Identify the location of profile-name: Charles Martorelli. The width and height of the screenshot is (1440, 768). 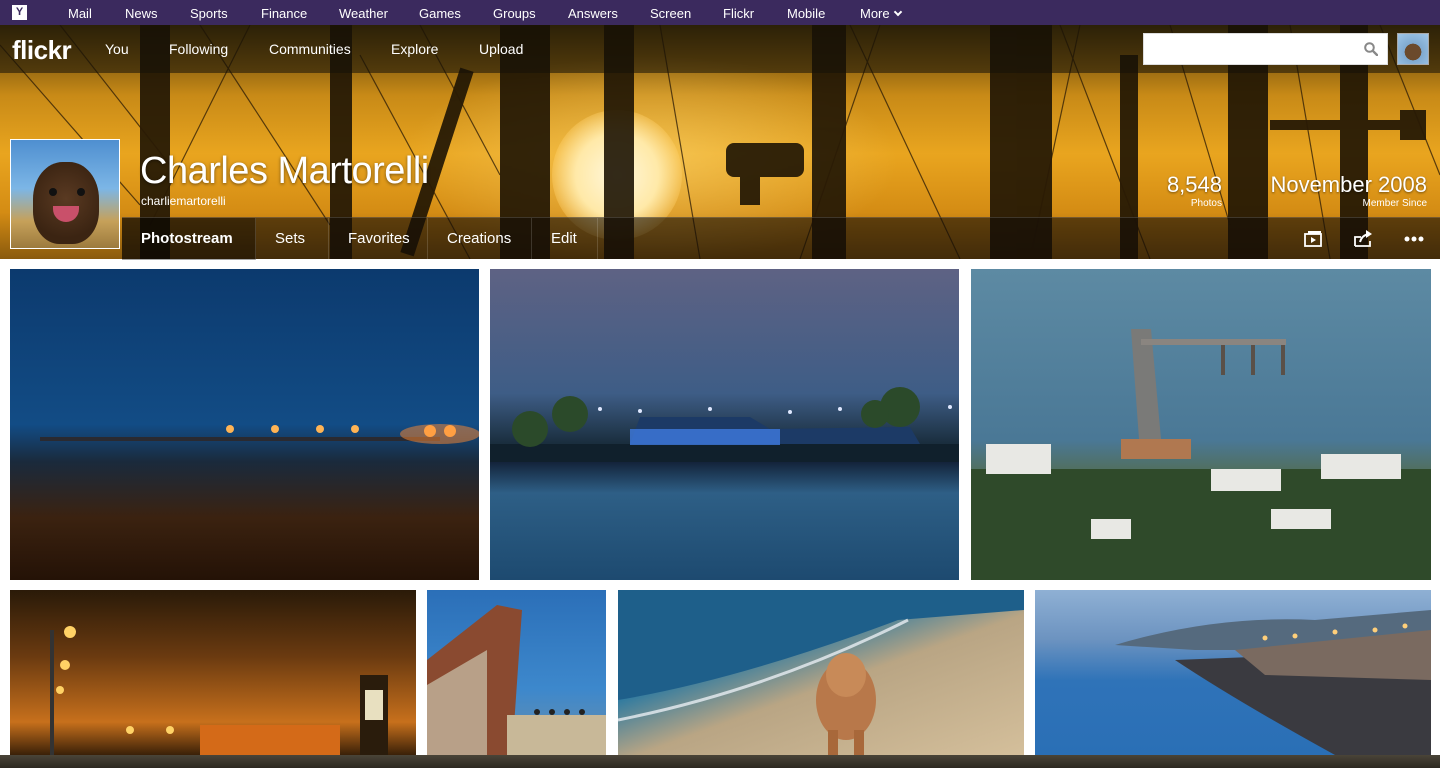
(284, 171).